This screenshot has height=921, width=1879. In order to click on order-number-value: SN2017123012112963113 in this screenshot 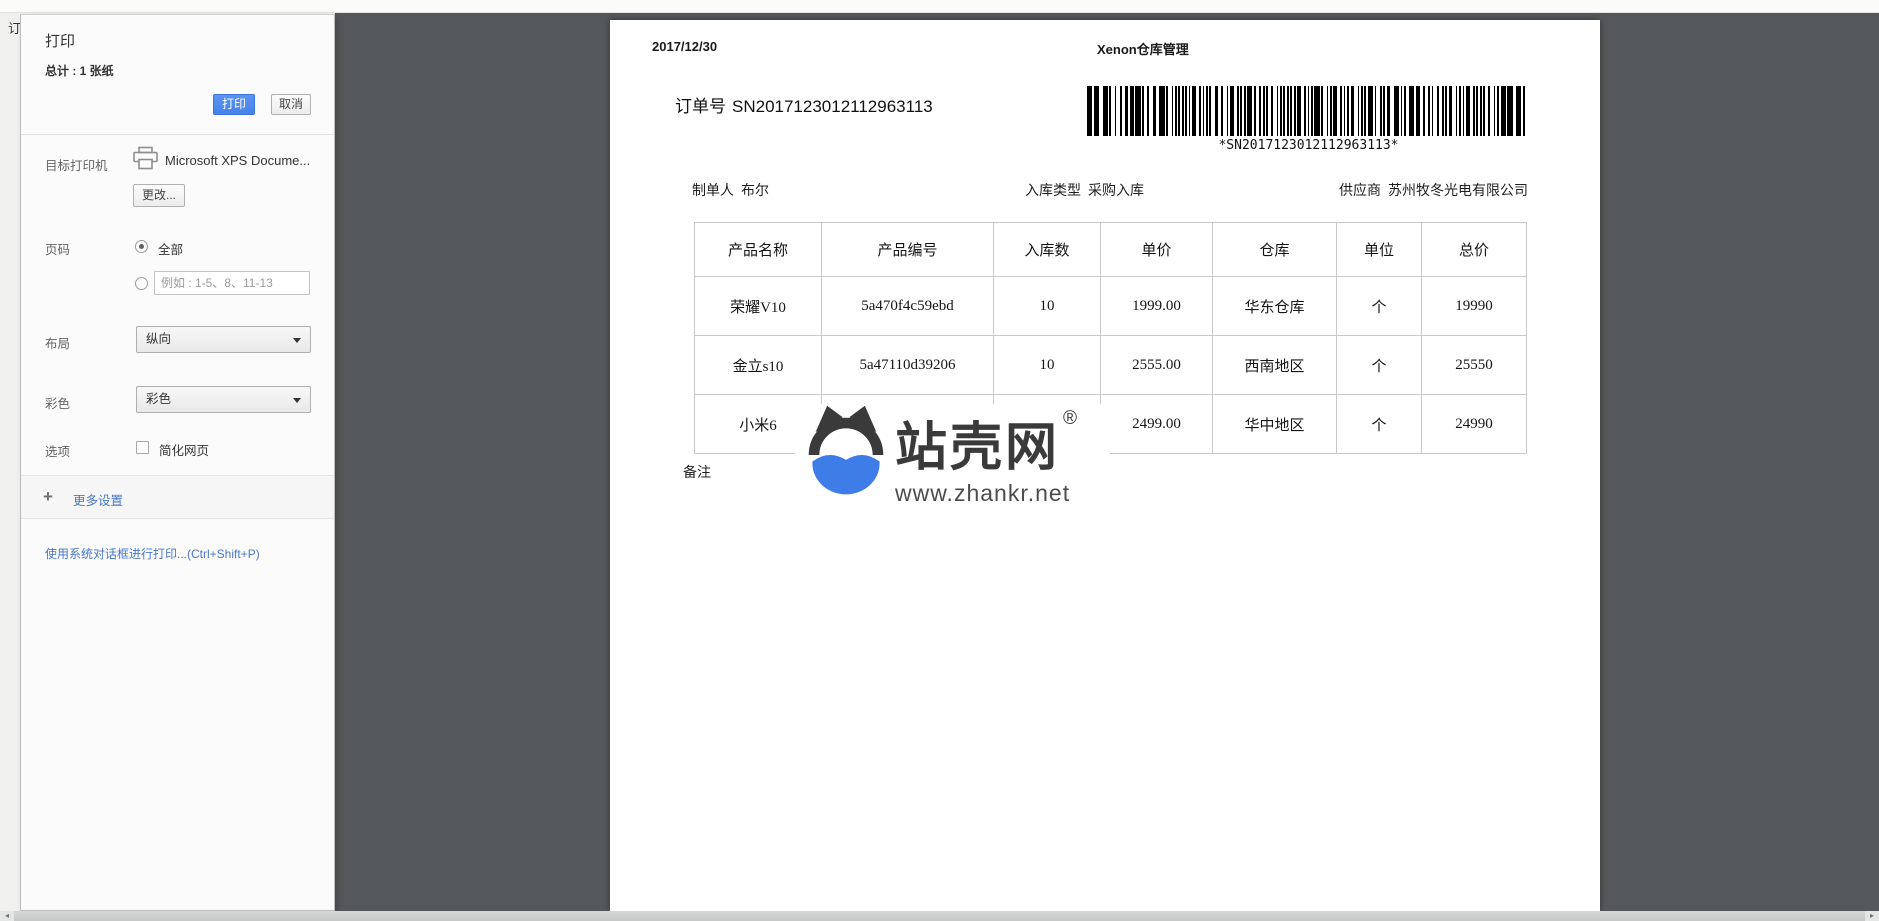, I will do `click(832, 106)`.